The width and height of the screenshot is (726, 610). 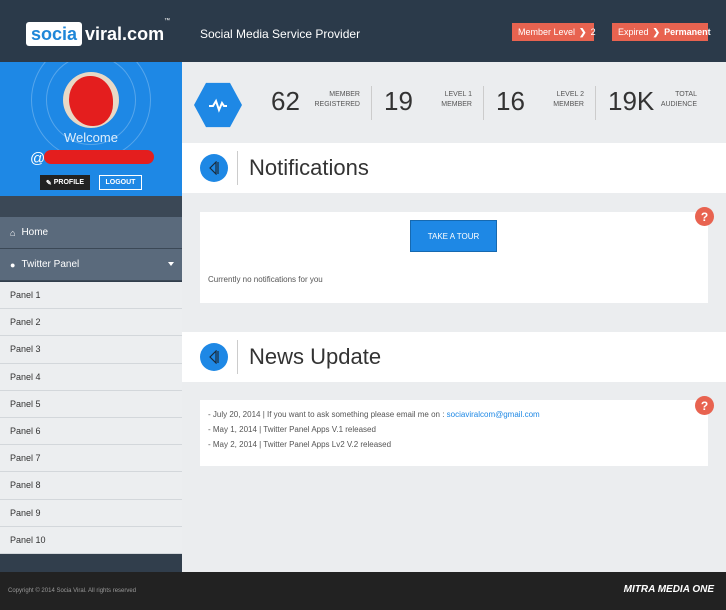 I want to click on section-title: Notifications, so click(x=309, y=167).